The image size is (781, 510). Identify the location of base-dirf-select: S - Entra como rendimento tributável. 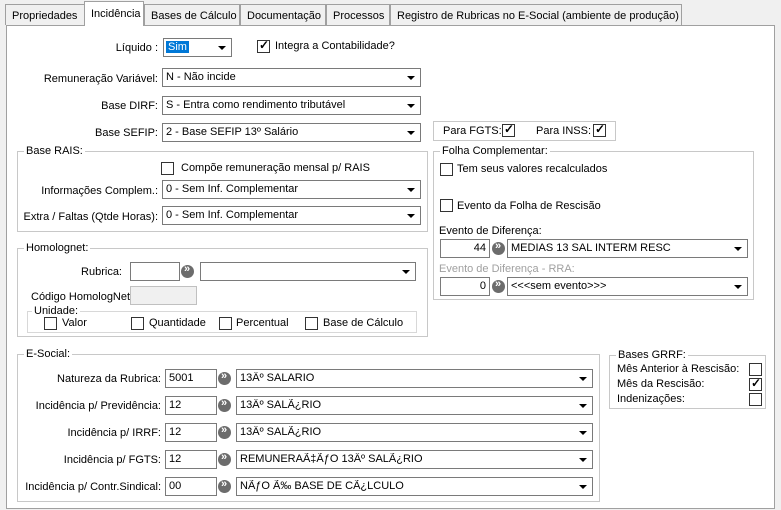
(291, 105).